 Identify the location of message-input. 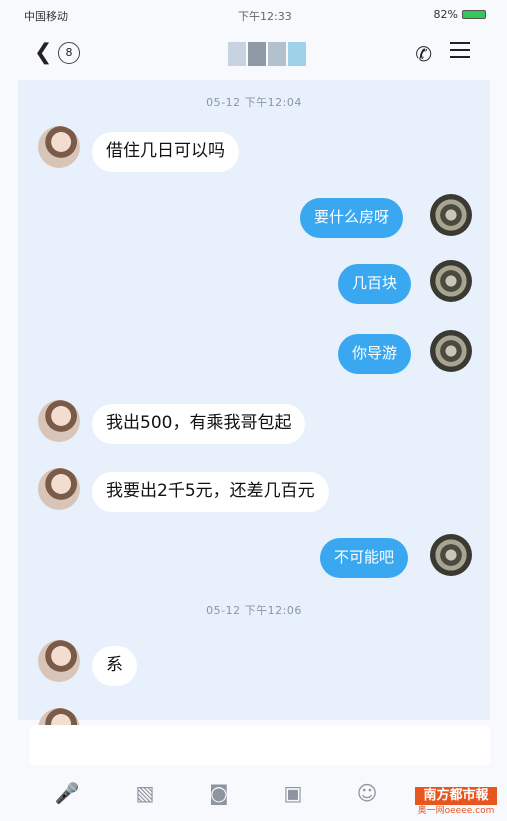
(260, 745).